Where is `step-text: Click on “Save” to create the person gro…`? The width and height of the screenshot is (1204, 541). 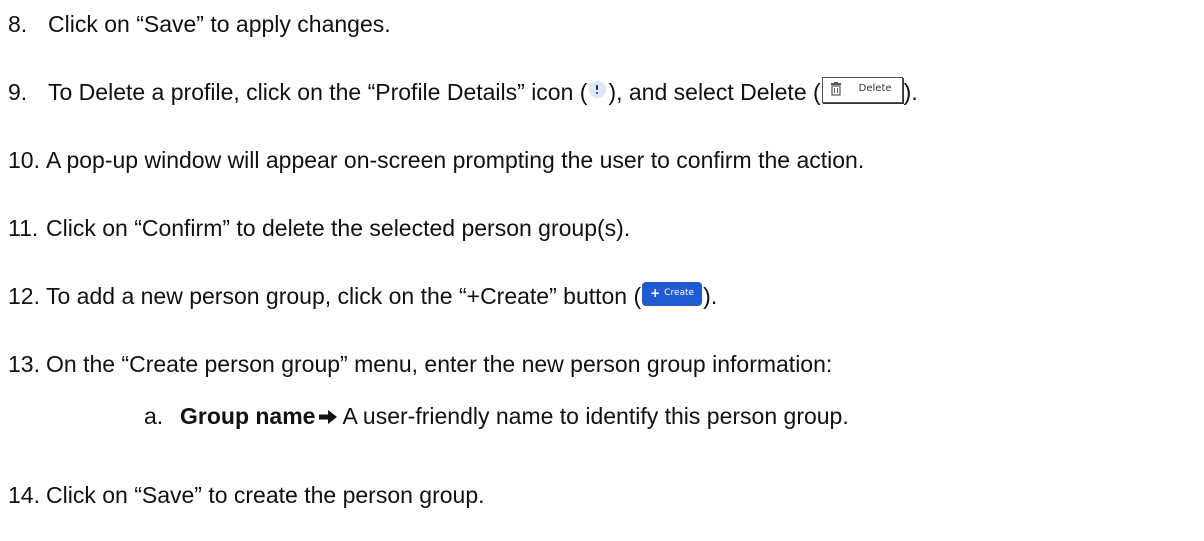 step-text: Click on “Save” to create the person gro… is located at coordinates (265, 495).